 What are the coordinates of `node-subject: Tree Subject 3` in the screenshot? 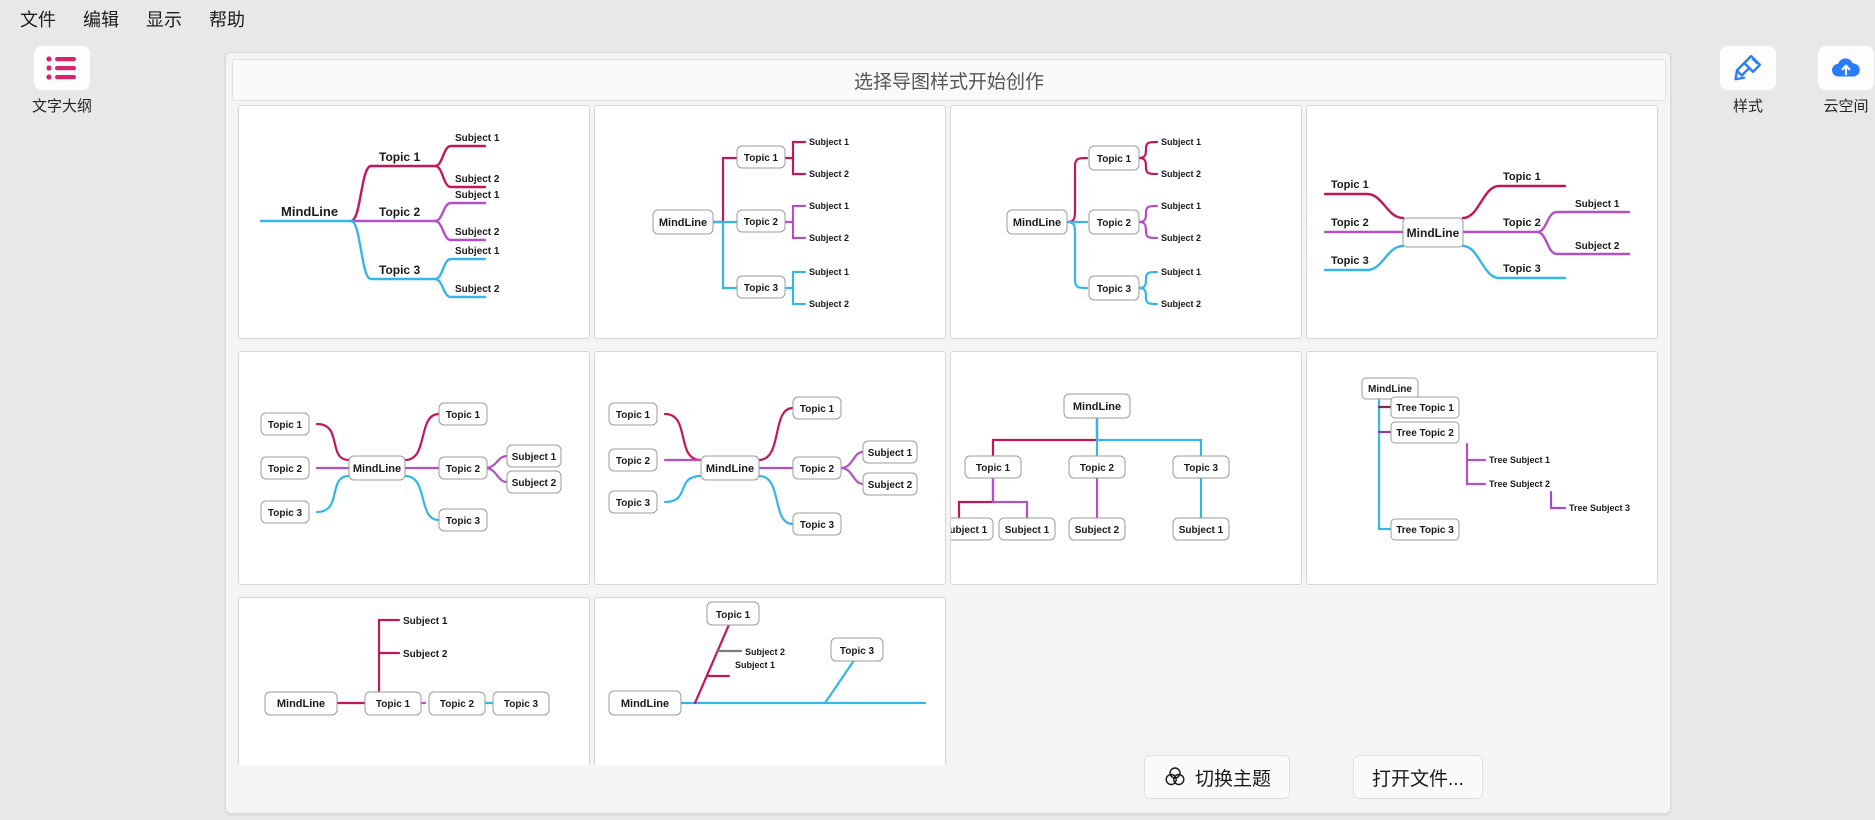 It's located at (1599, 508).